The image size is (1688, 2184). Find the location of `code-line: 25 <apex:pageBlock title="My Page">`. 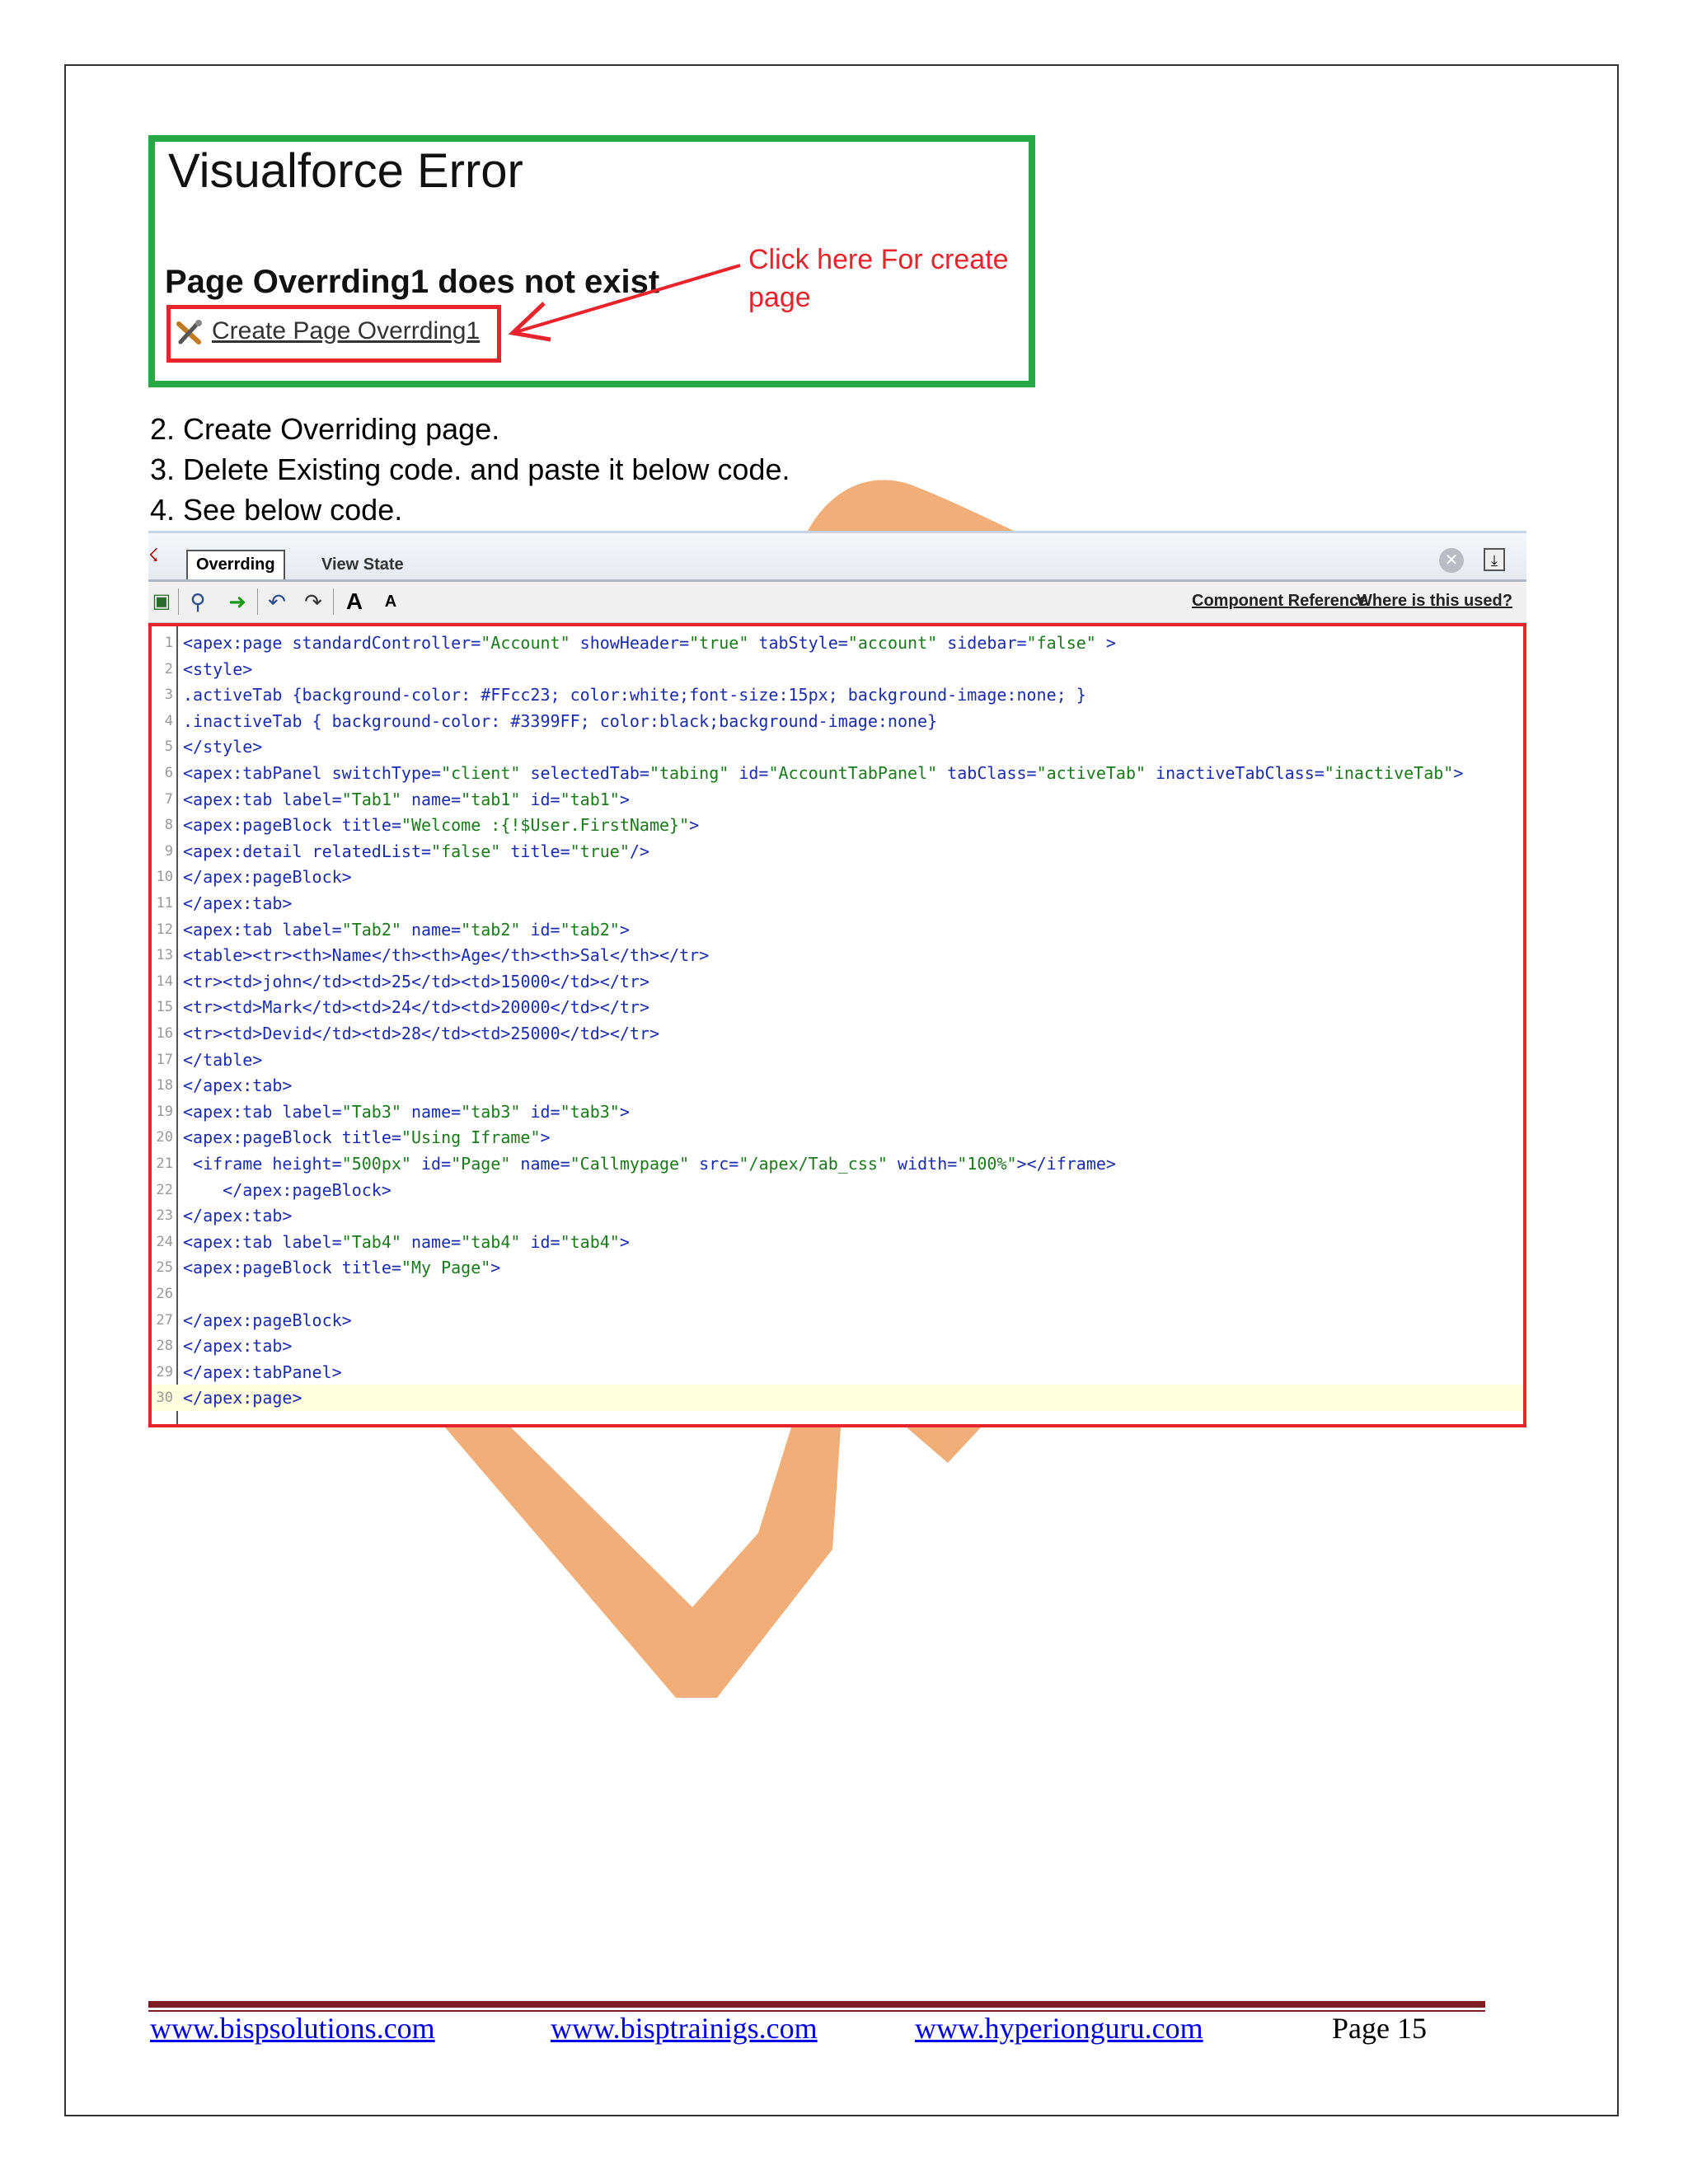

code-line: 25 <apex:pageBlock title="My Page"> is located at coordinates (838, 1267).